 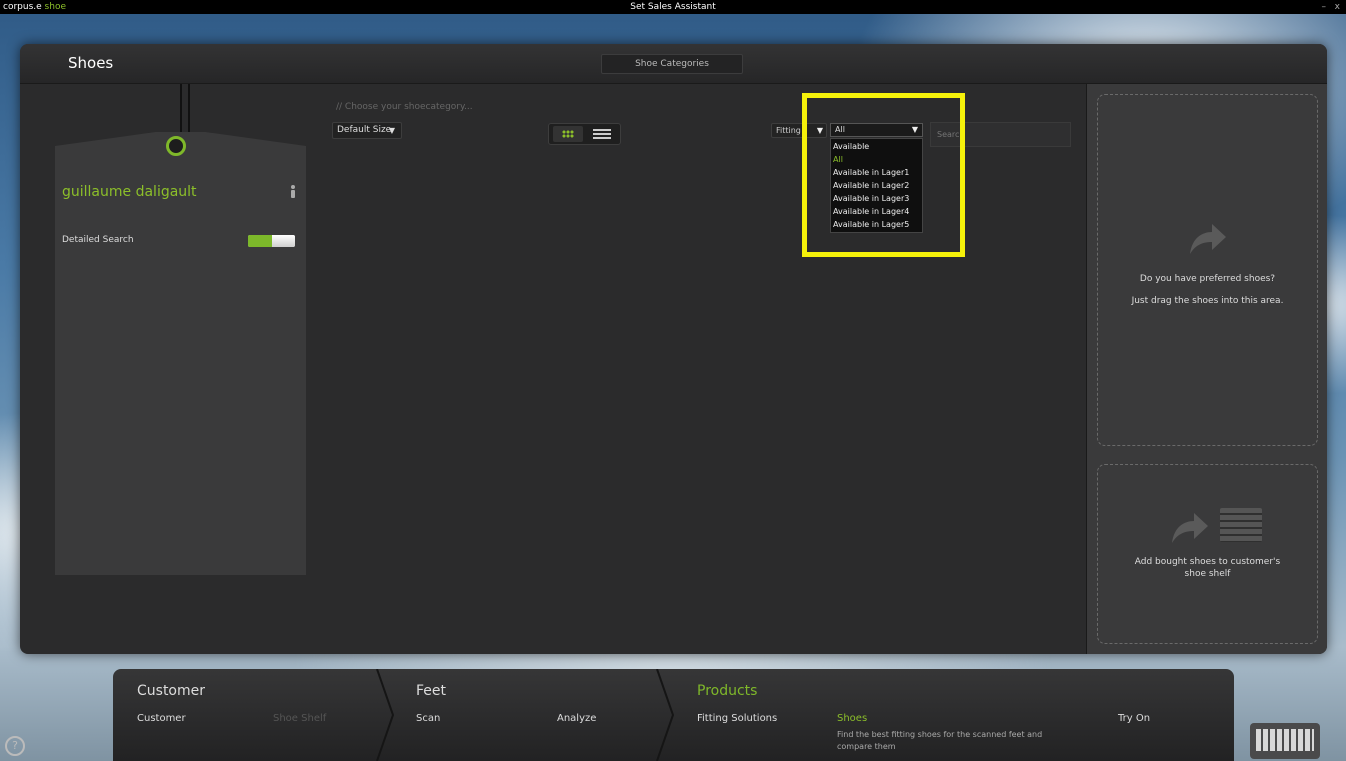 I want to click on shoe-categories-button: Shoe Categories, so click(x=672, y=64).